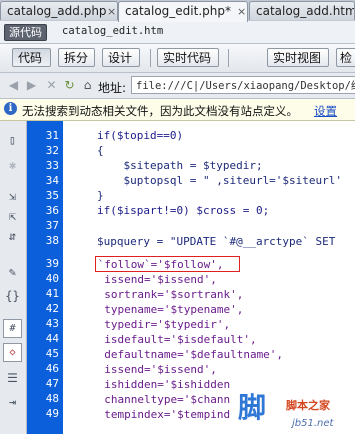 The height and width of the screenshot is (434, 355). I want to click on line-number: 35, so click(52, 195).